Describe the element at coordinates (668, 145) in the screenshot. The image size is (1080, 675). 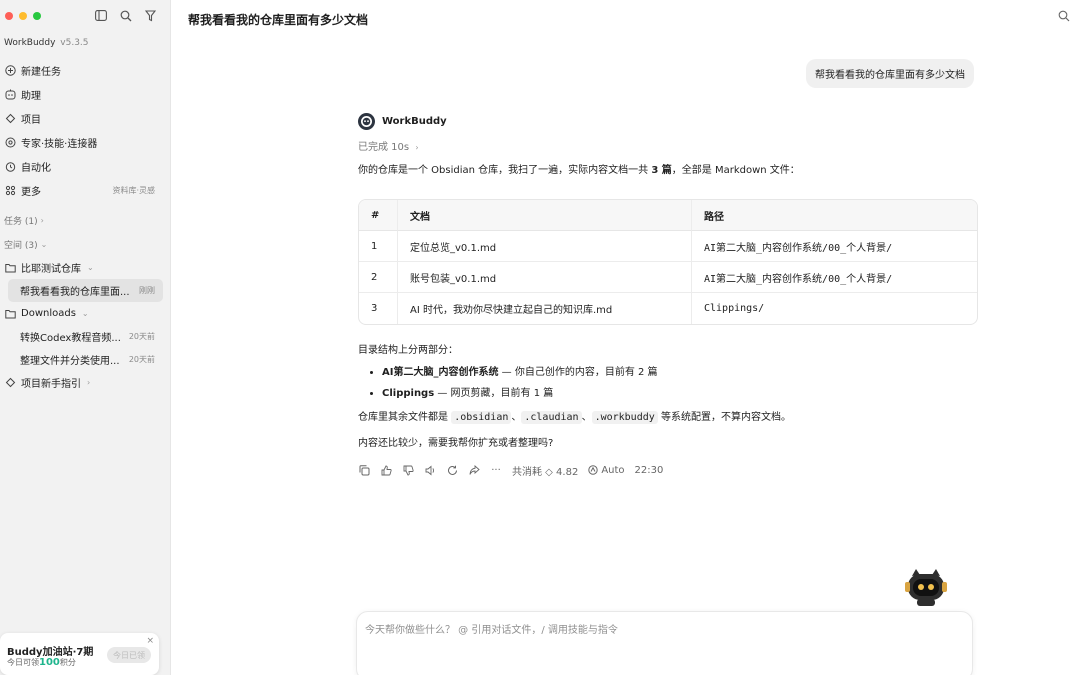
I see `status-toggle: 已完成 10s ›` at that location.